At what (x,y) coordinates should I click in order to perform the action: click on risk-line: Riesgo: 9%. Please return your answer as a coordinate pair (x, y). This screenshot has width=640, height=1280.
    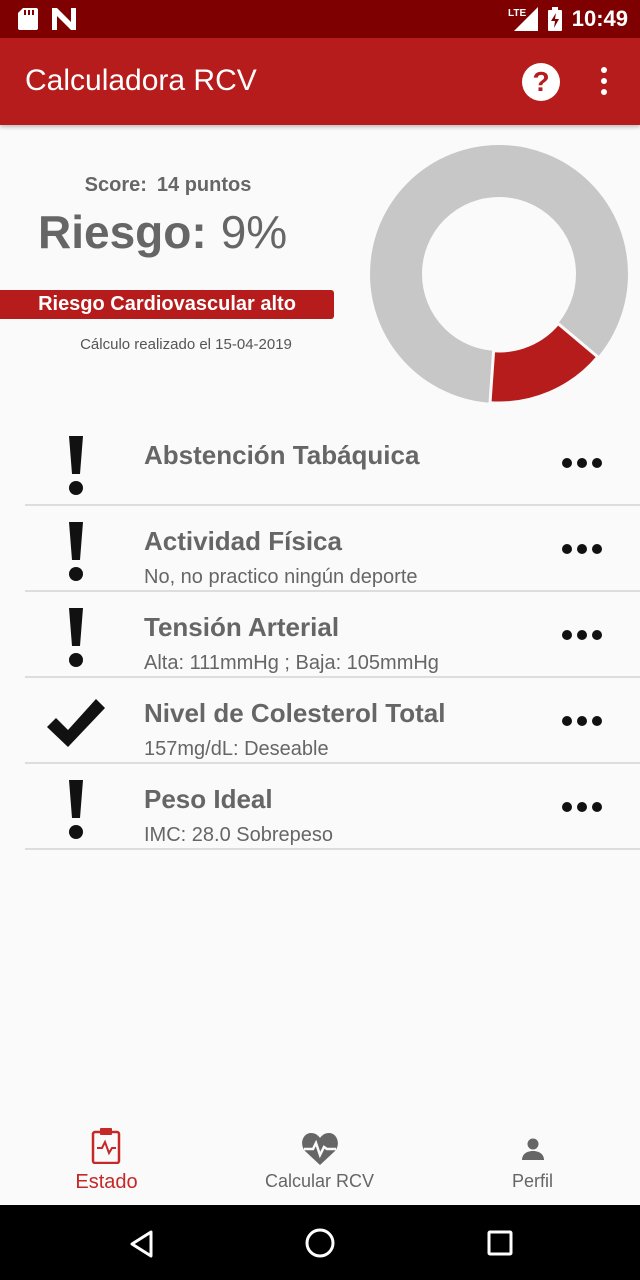
    Looking at the image, I should click on (162, 232).